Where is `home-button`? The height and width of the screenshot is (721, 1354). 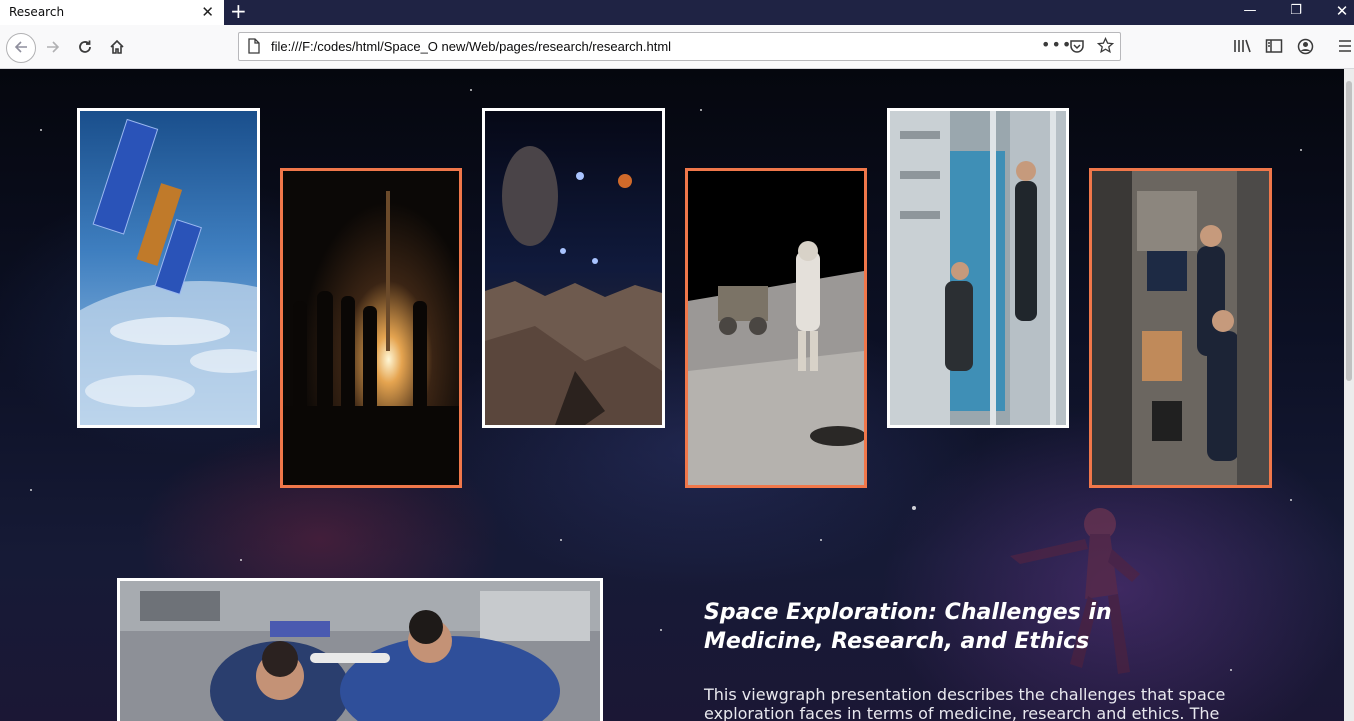
home-button is located at coordinates (117, 47).